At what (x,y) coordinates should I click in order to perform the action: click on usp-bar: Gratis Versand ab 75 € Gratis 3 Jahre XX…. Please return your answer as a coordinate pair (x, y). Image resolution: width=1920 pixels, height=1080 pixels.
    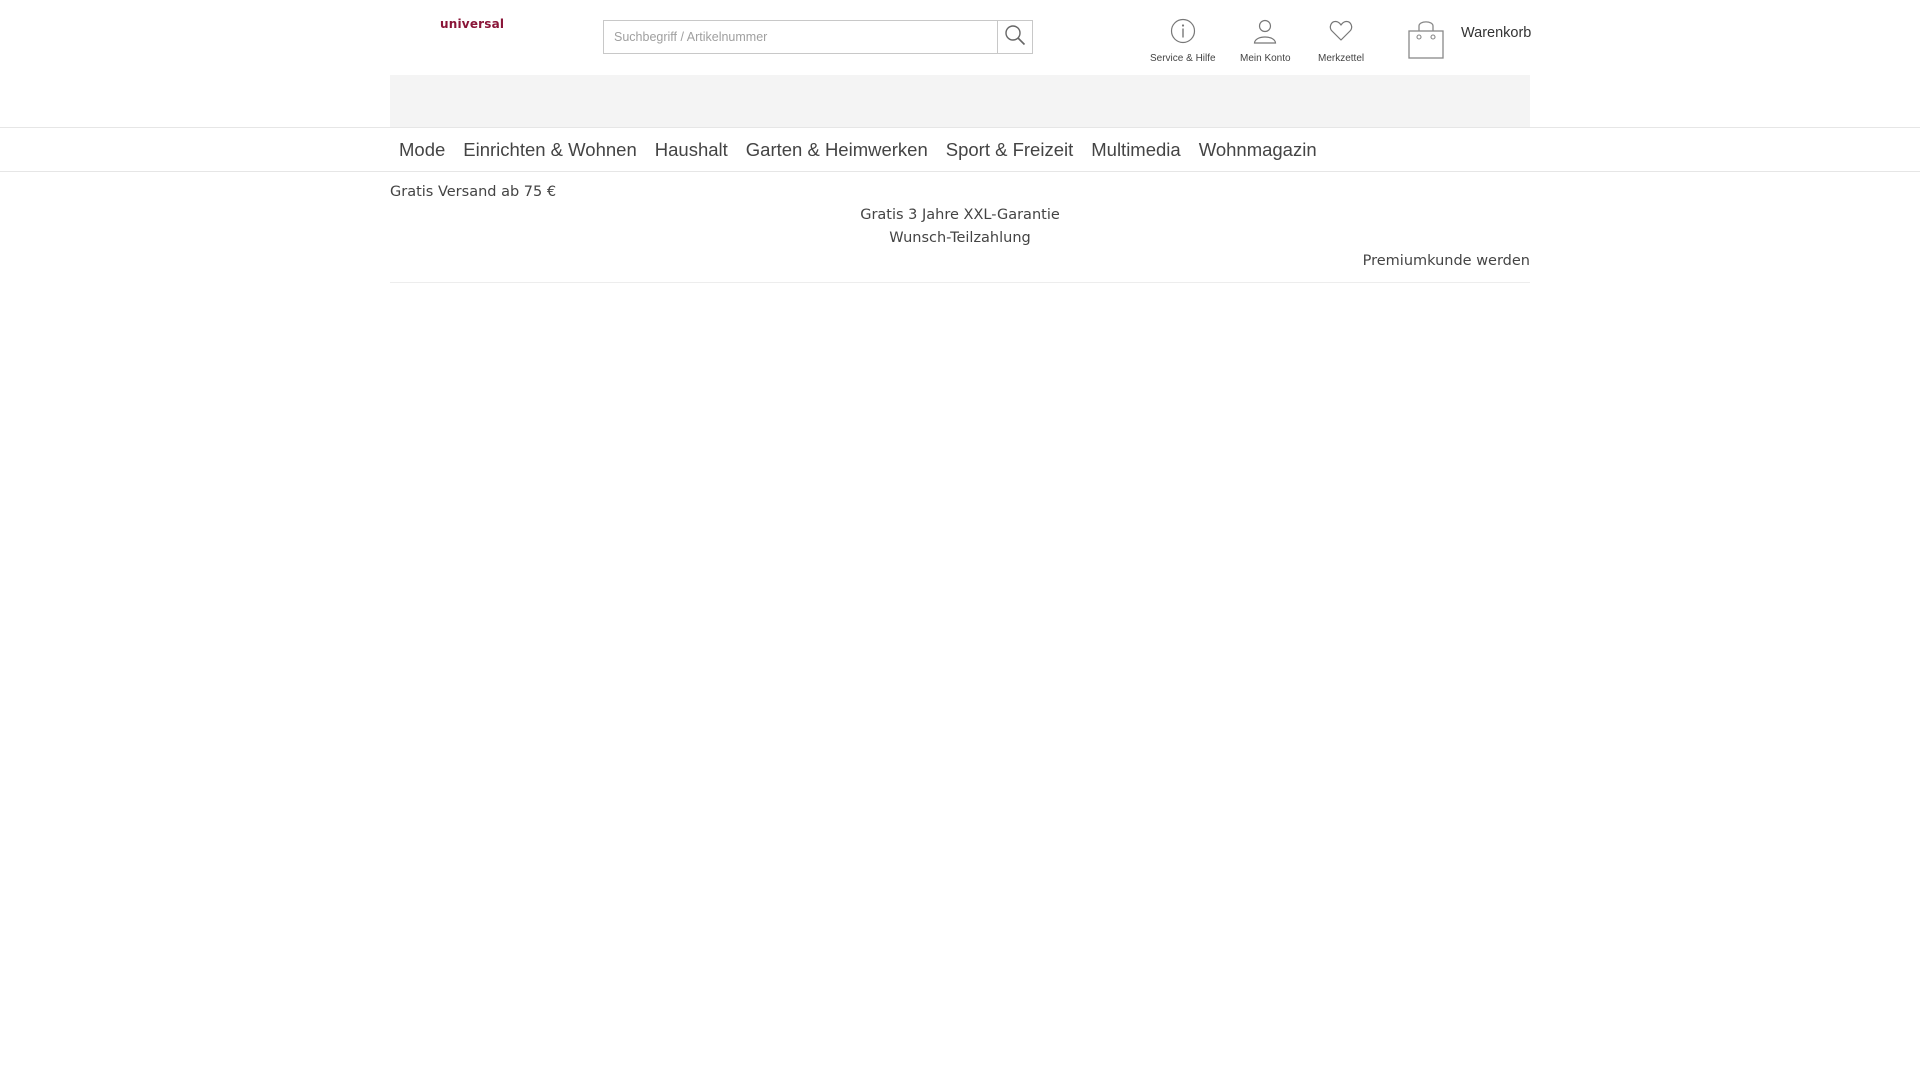
    Looking at the image, I should click on (960, 227).